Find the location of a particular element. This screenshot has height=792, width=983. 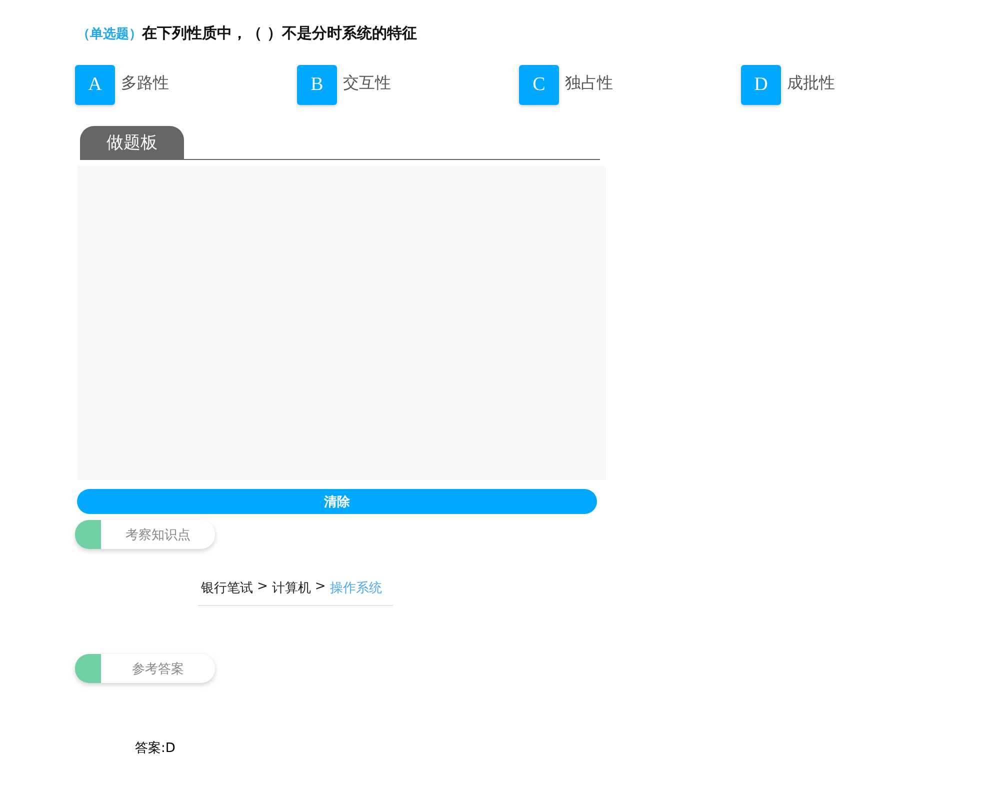

option-letter-button: A is located at coordinates (95, 85).